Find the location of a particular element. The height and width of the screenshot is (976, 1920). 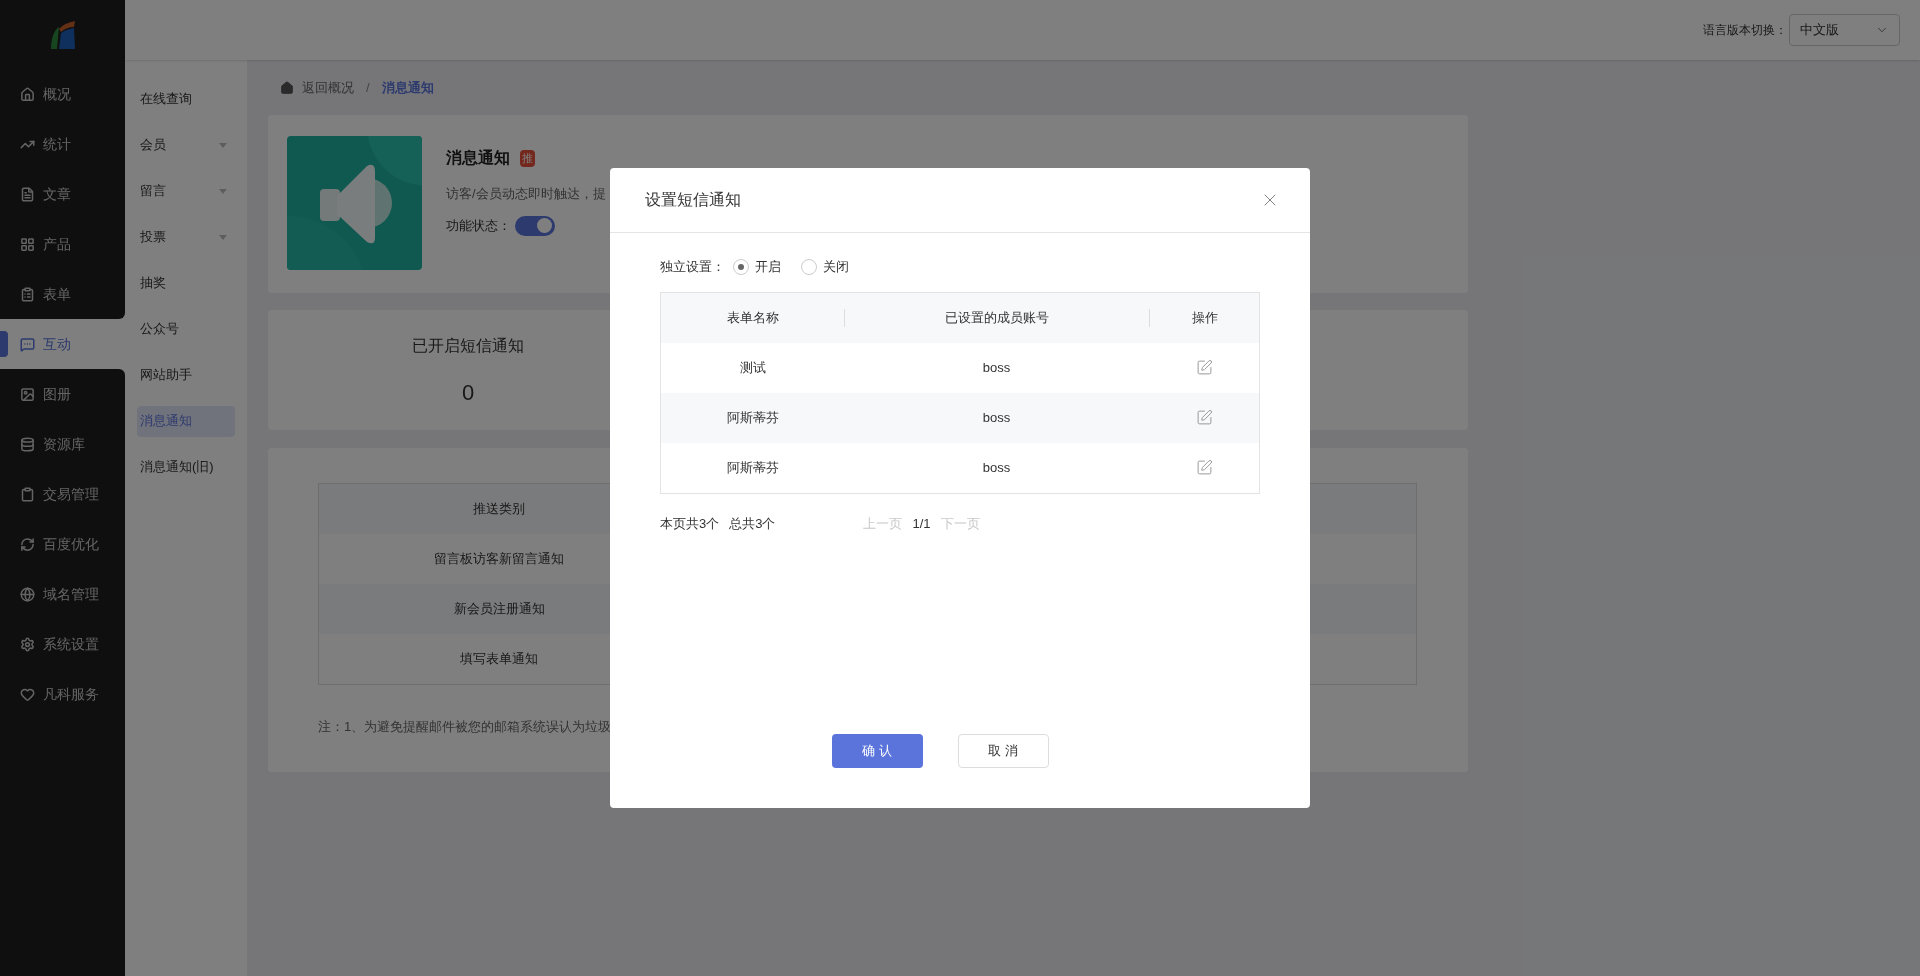

submenu-item: 投票 is located at coordinates (186, 237).